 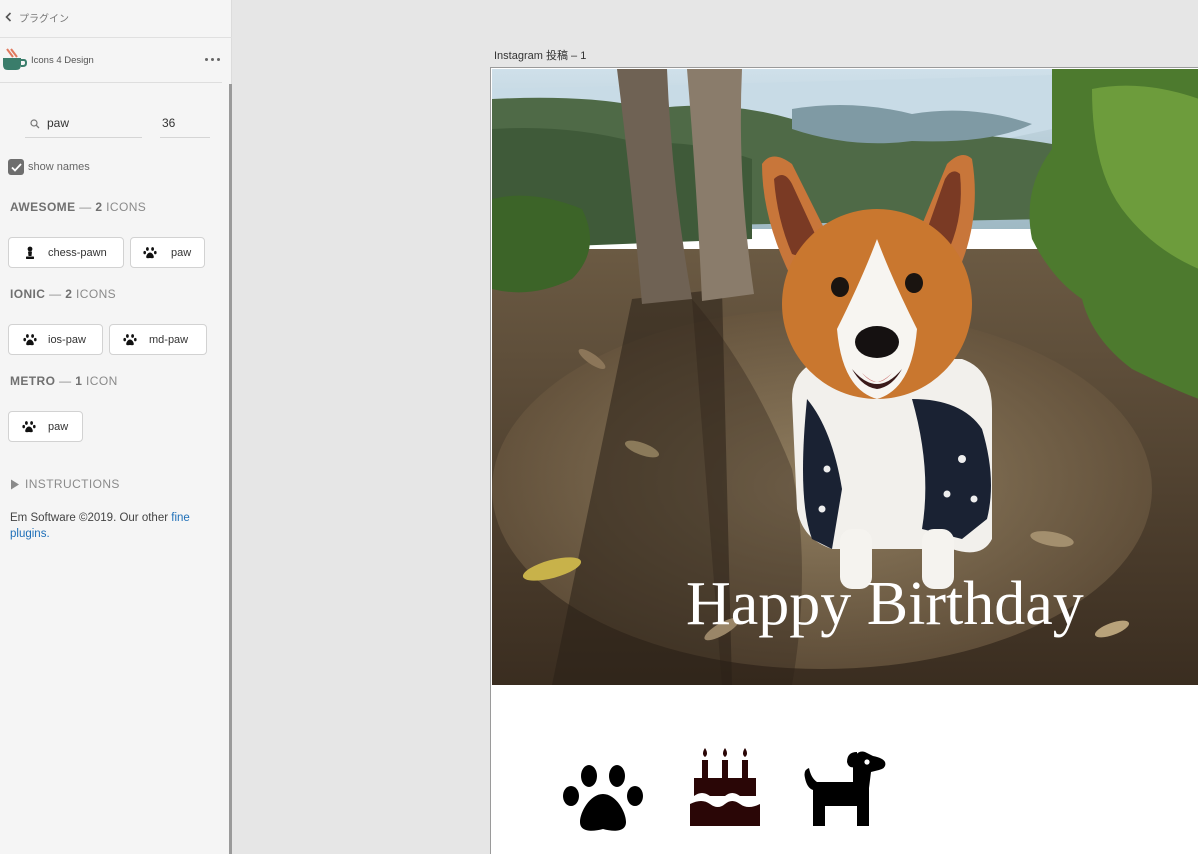 What do you see at coordinates (77, 253) in the screenshot?
I see `icon-button-label: chess-pawn` at bounding box center [77, 253].